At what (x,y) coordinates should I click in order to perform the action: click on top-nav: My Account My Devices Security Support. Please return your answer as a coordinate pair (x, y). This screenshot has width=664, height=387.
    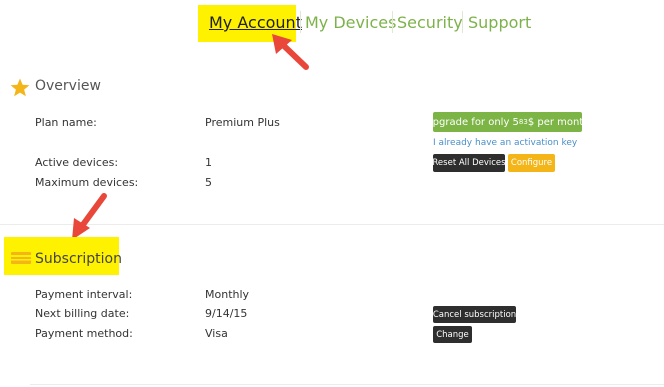
    Looking at the image, I should click on (332, 22).